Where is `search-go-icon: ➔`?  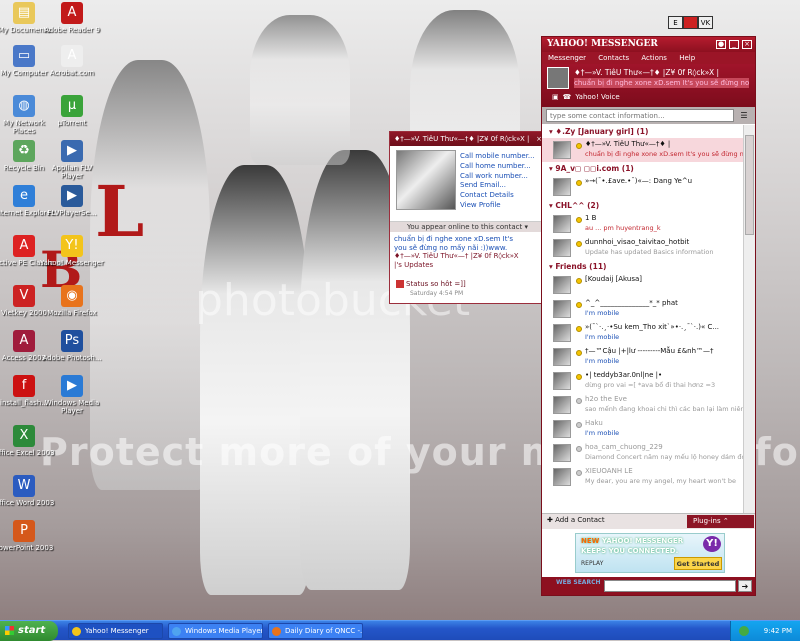
search-go-icon: ➔ is located at coordinates (745, 586).